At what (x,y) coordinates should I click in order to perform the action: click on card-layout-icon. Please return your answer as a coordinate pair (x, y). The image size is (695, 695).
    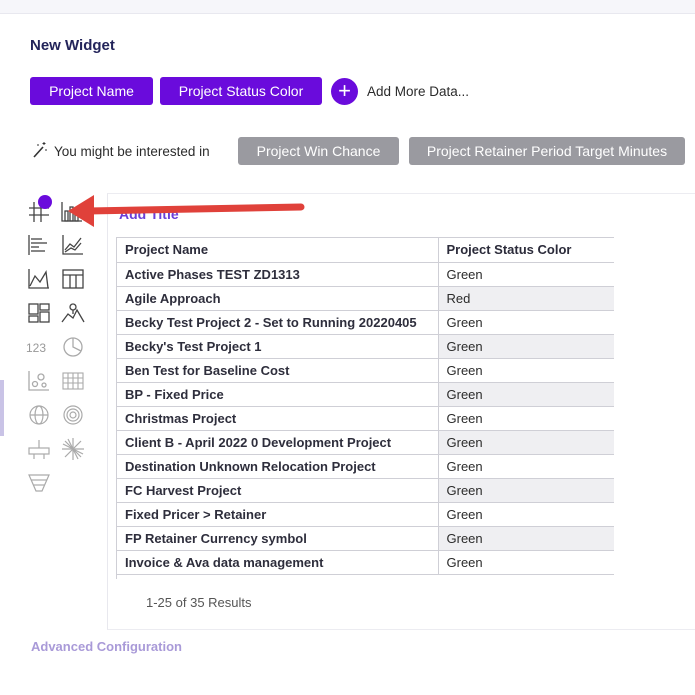
    Looking at the image, I should click on (39, 313).